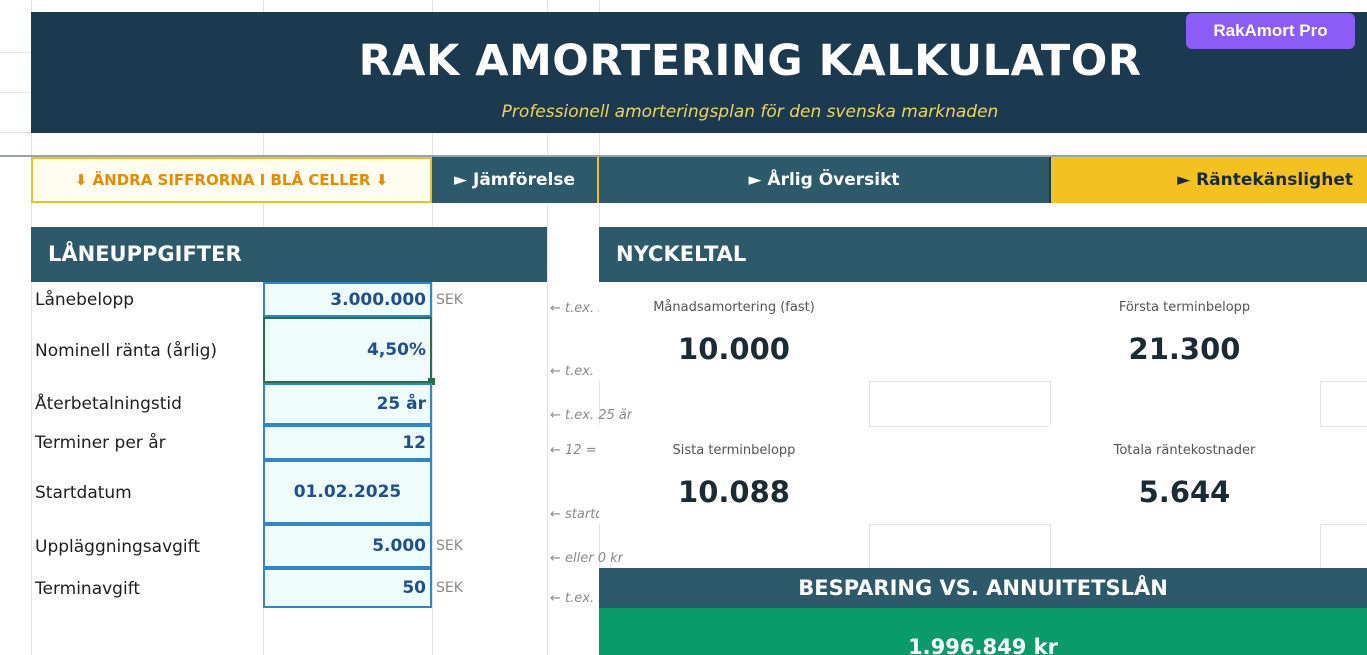 The height and width of the screenshot is (655, 1367). Describe the element at coordinates (734, 492) in the screenshot. I see `kpi-value: 10.088` at that location.